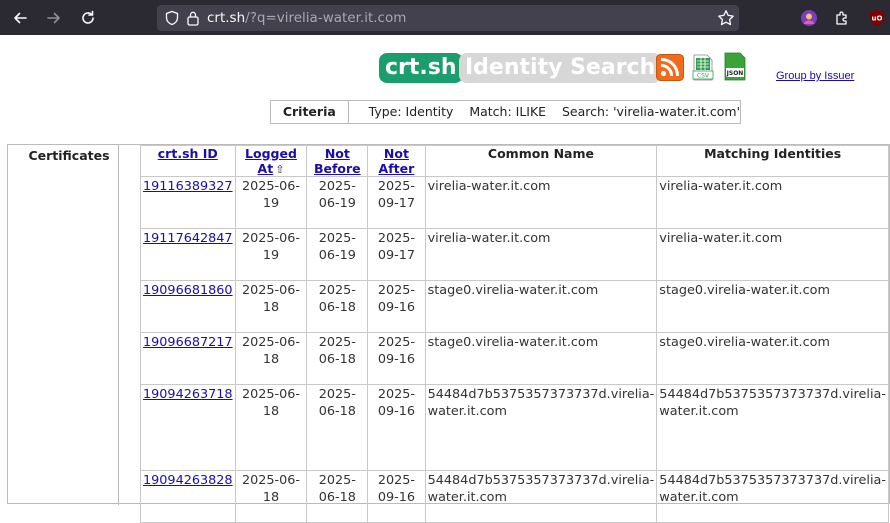 The image size is (890, 523). I want to click on reload-button, so click(88, 18).